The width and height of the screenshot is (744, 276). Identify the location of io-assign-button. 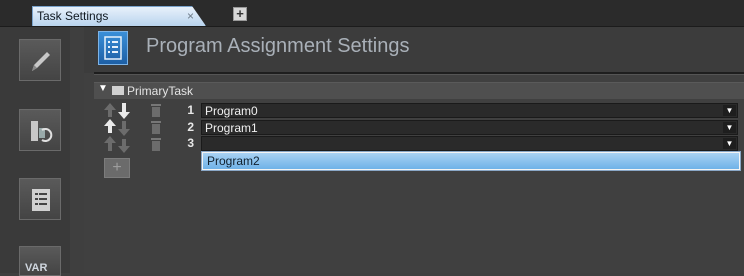
(40, 130).